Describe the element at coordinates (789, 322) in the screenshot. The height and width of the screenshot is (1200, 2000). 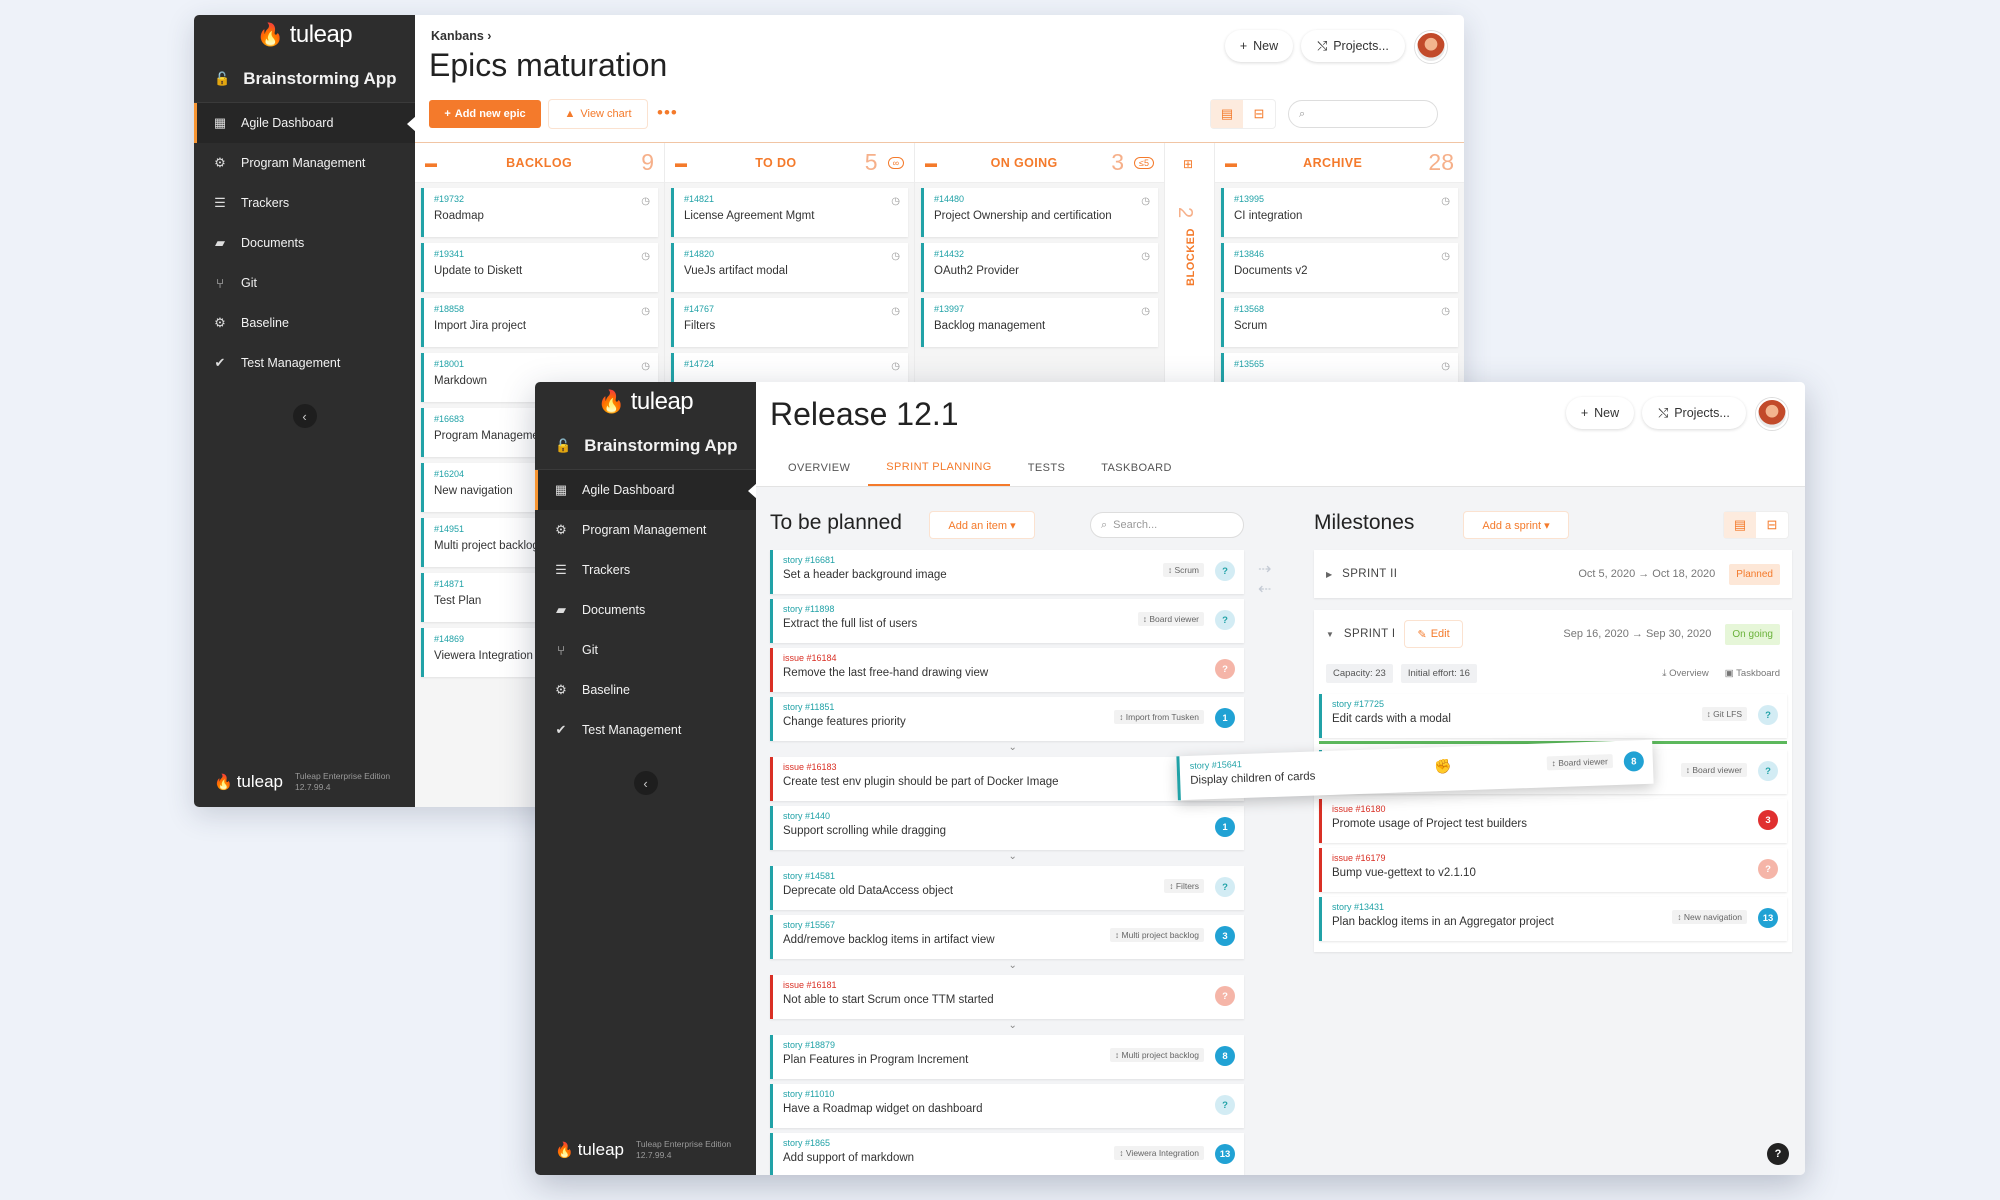
I see `kanban-card: #14767 Filters ◷` at that location.